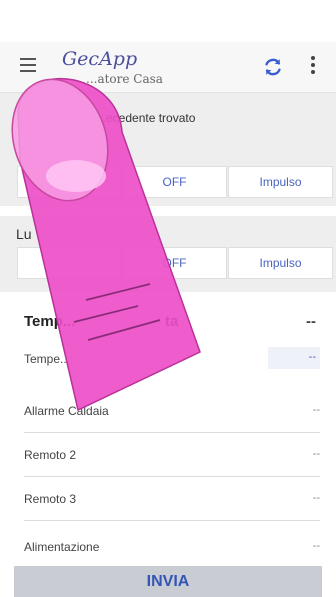  Describe the element at coordinates (168, 211) in the screenshot. I see `section-divider` at that location.